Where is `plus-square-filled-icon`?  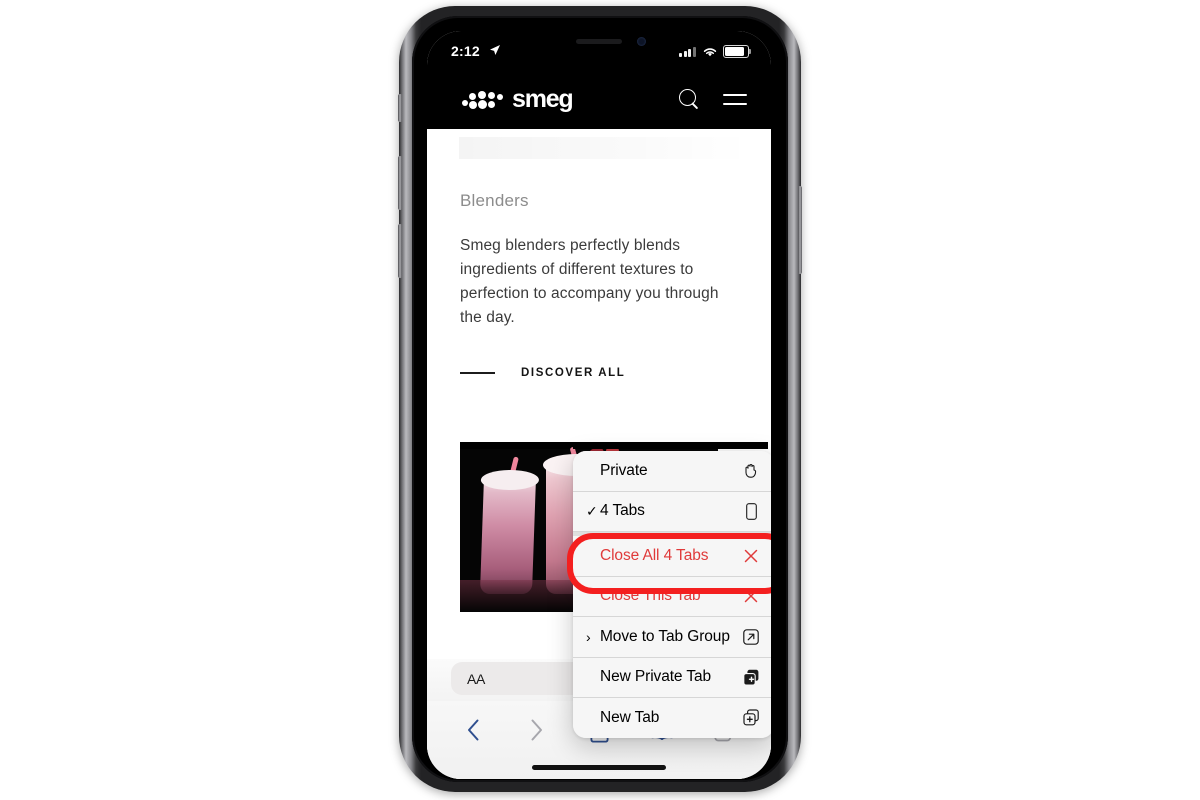
plus-square-filled-icon is located at coordinates (751, 677).